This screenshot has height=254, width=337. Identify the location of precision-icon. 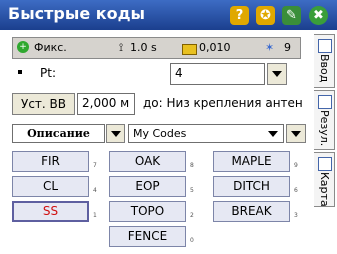
(189, 49).